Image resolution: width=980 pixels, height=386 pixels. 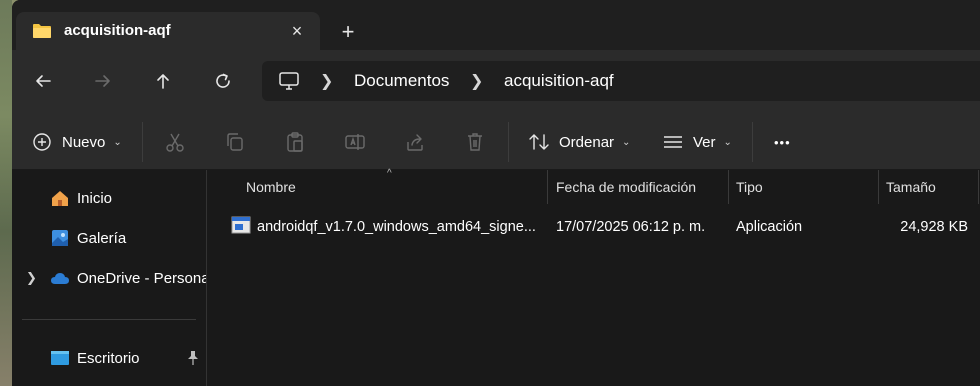 What do you see at coordinates (297, 31) in the screenshot?
I see `close-icon: ×` at bounding box center [297, 31].